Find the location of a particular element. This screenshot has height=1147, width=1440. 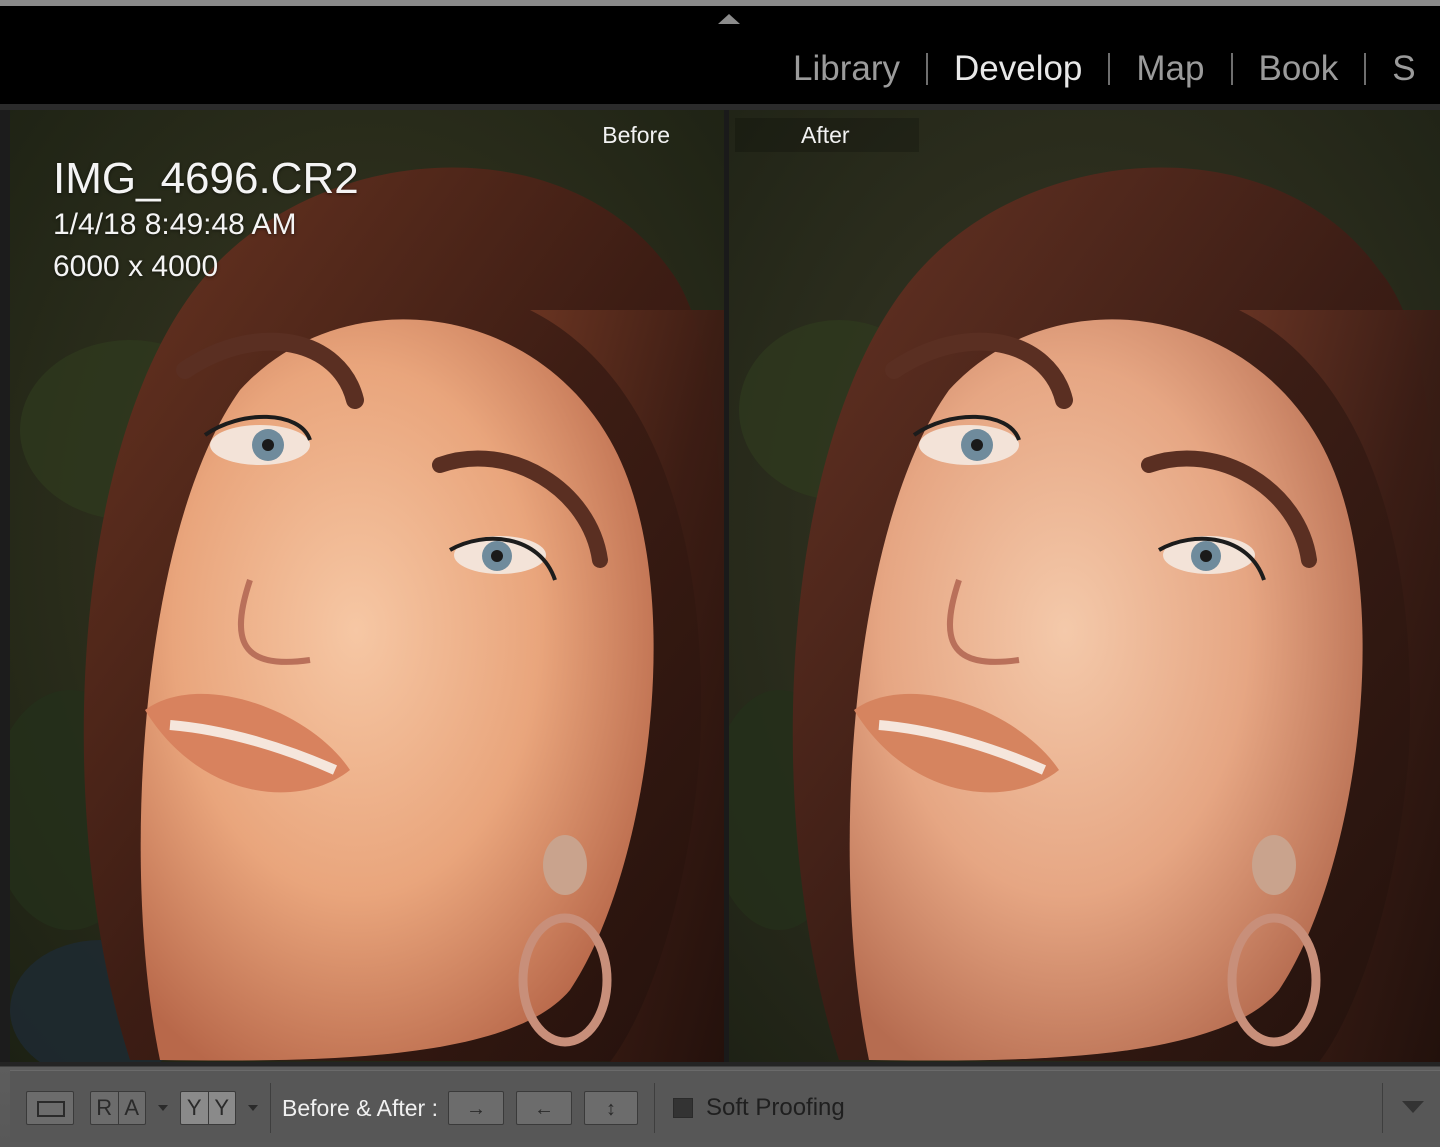

ra-letter-a: A is located at coordinates (132, 1107).